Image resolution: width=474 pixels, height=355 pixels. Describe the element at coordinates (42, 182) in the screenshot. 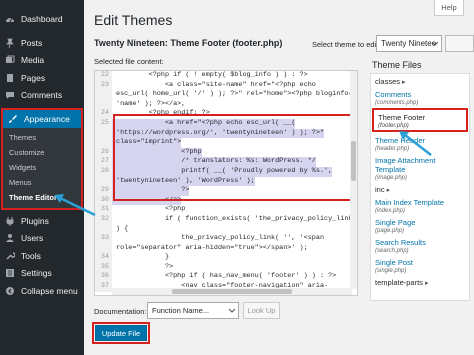

I see `submenu-menus: Menus` at that location.